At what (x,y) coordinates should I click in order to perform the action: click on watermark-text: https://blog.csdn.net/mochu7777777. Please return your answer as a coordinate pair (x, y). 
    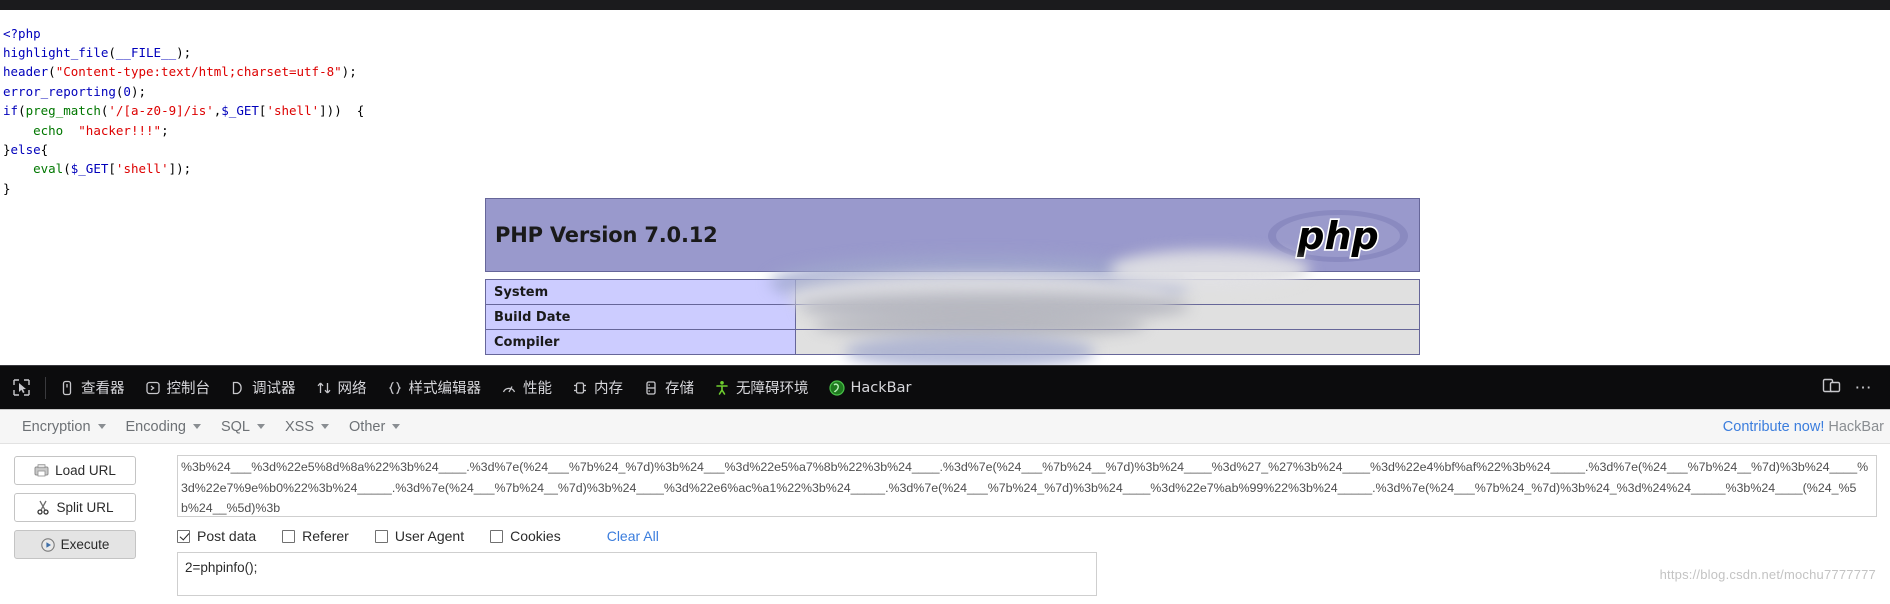
    Looking at the image, I should click on (1767, 574).